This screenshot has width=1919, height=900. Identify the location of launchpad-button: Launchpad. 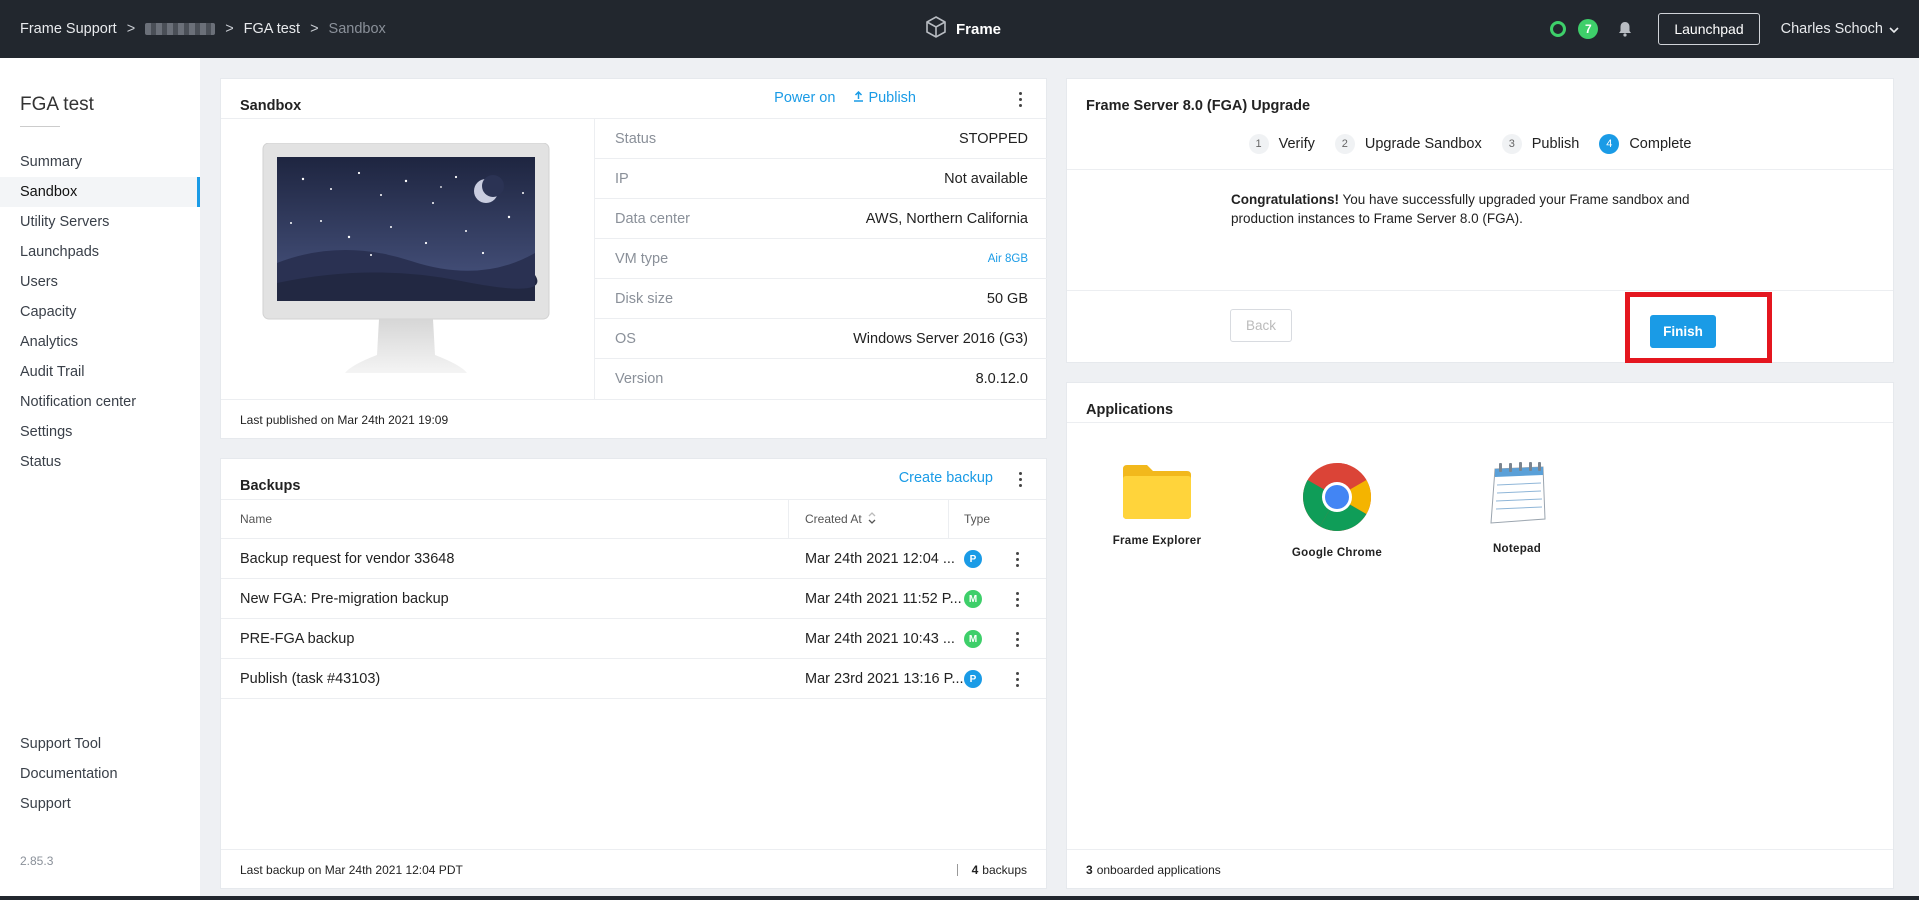
(1709, 29).